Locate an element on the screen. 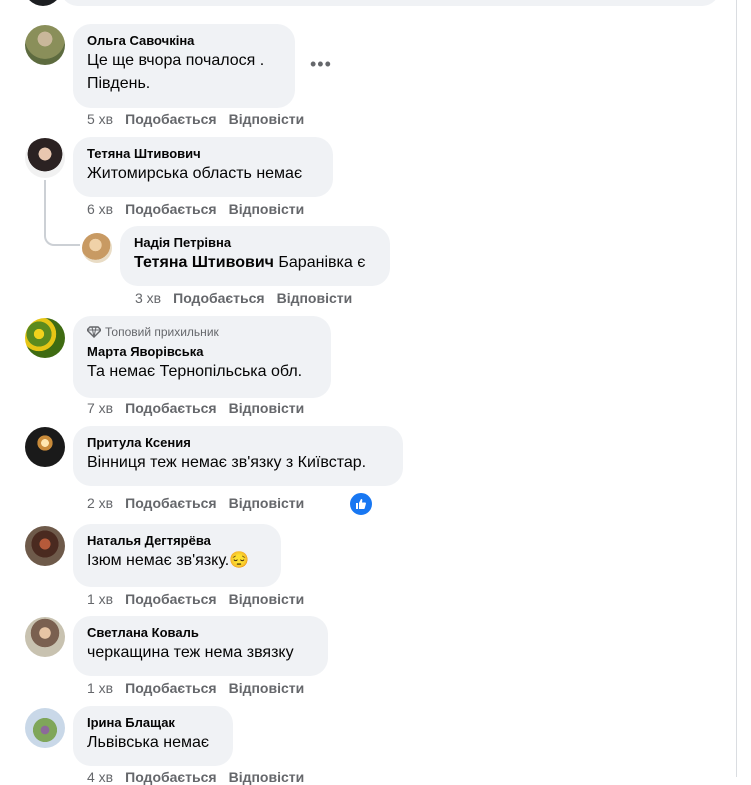  comment-text: Вінниця теж немає зв'язку з Київстар. is located at coordinates (227, 462).